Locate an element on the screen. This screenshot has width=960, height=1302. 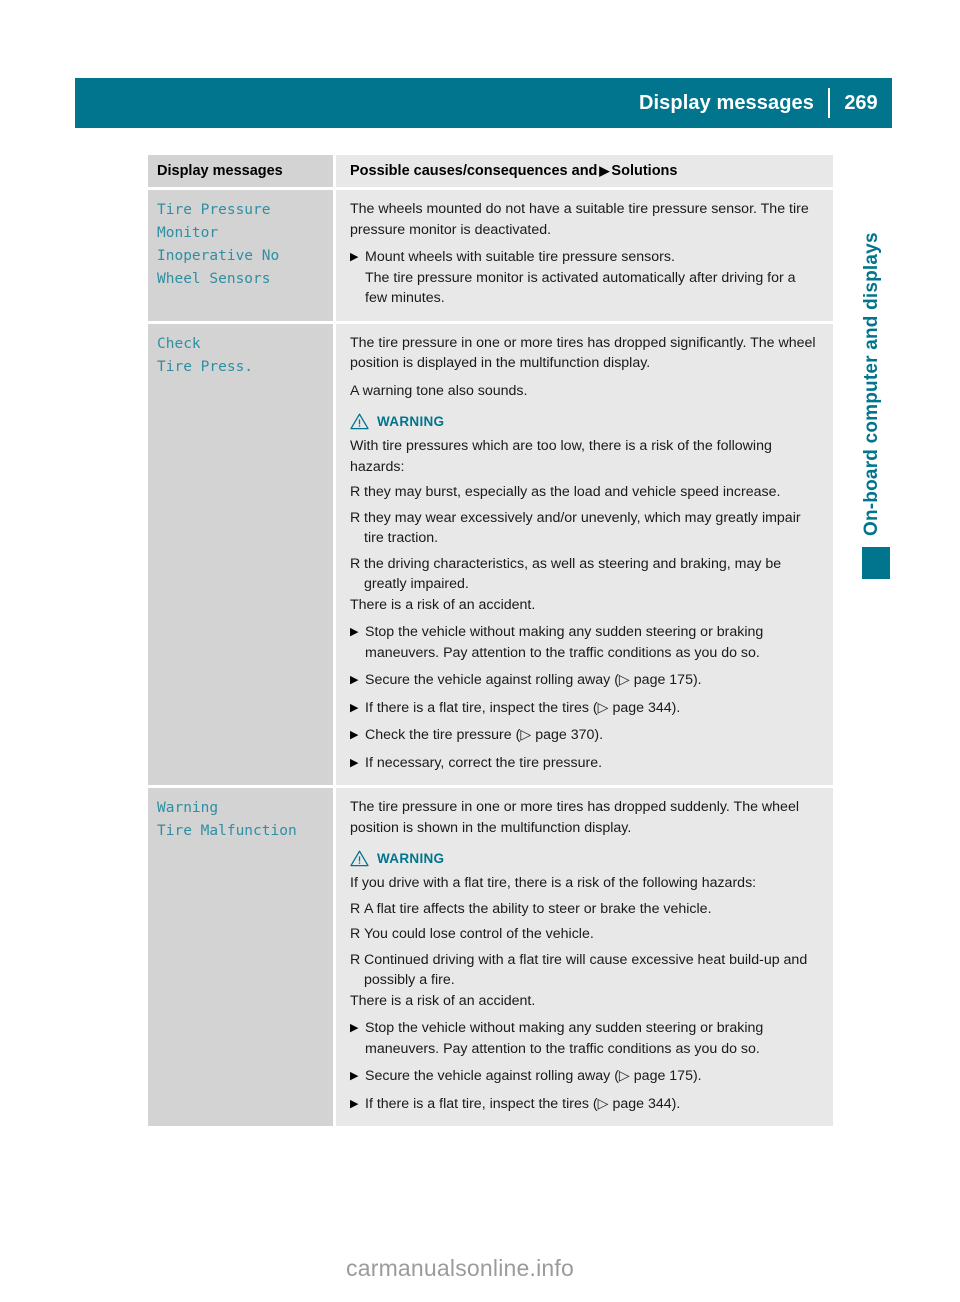
chapter-thumb-marker is located at coordinates (876, 563).